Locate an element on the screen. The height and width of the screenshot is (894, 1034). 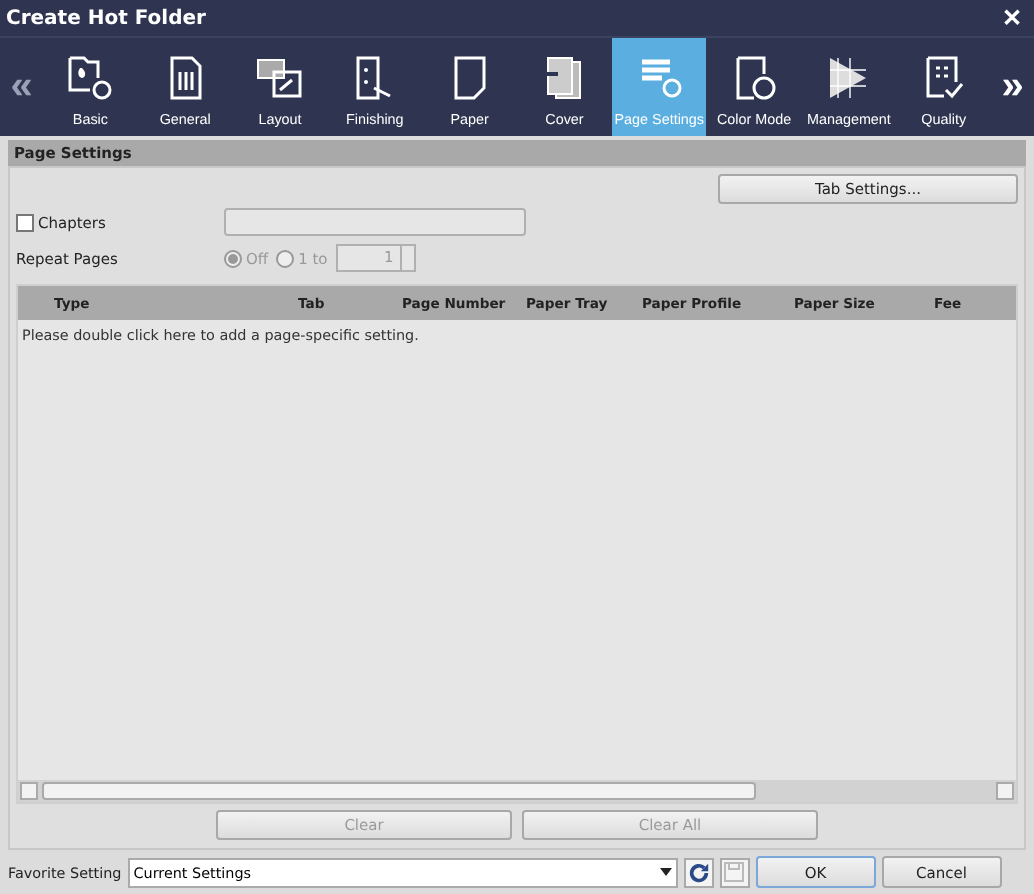
refresh-button is located at coordinates (698, 872).